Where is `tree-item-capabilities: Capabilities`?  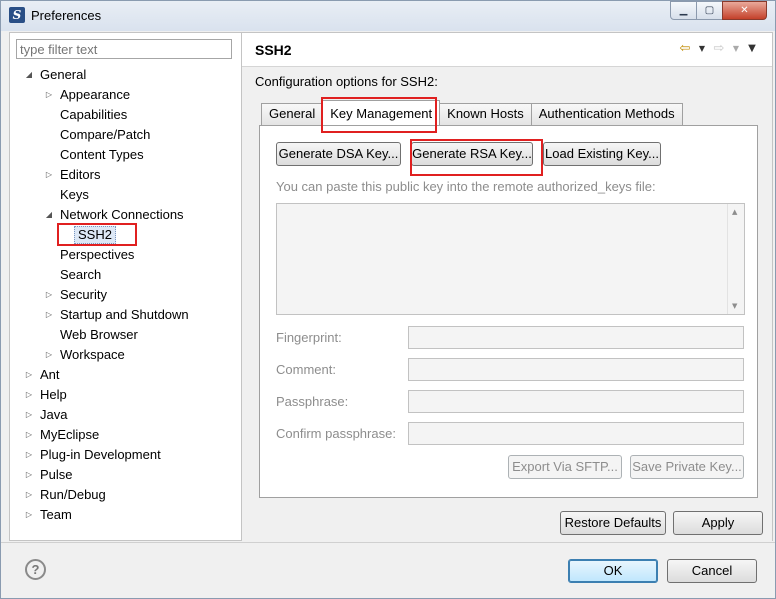
tree-item-capabilities: Capabilities is located at coordinates (93, 115).